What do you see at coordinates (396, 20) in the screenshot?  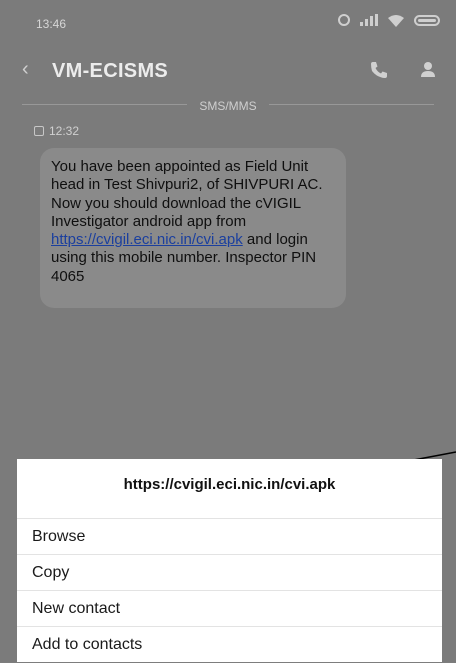 I see `wifi-icon` at bounding box center [396, 20].